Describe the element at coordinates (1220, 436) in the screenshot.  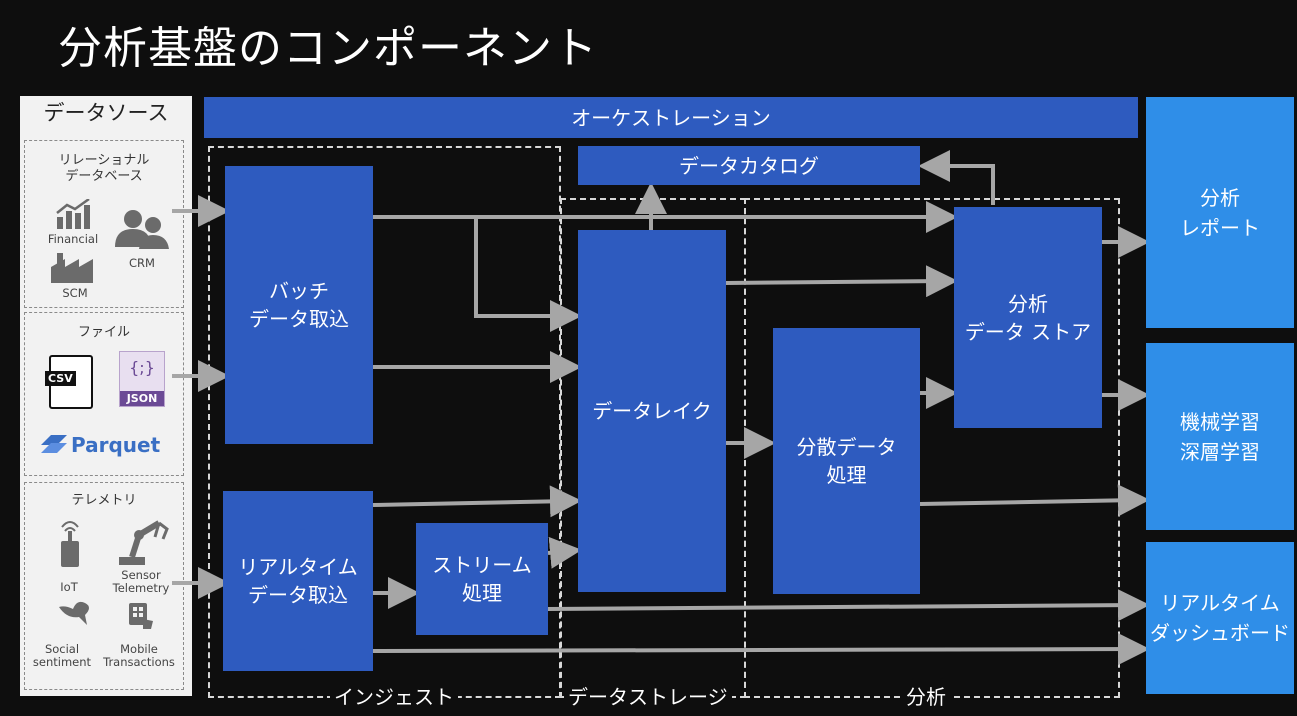
I see `machine-learning-block: 機械学習 深層学習` at that location.